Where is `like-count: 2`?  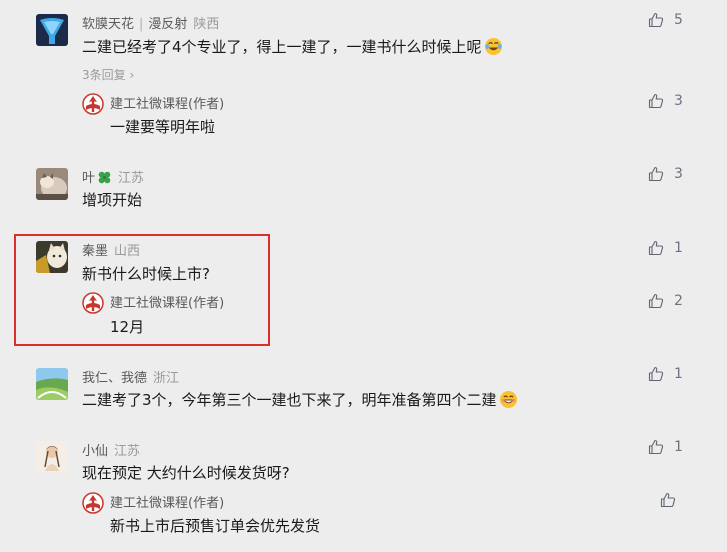 like-count: 2 is located at coordinates (678, 301).